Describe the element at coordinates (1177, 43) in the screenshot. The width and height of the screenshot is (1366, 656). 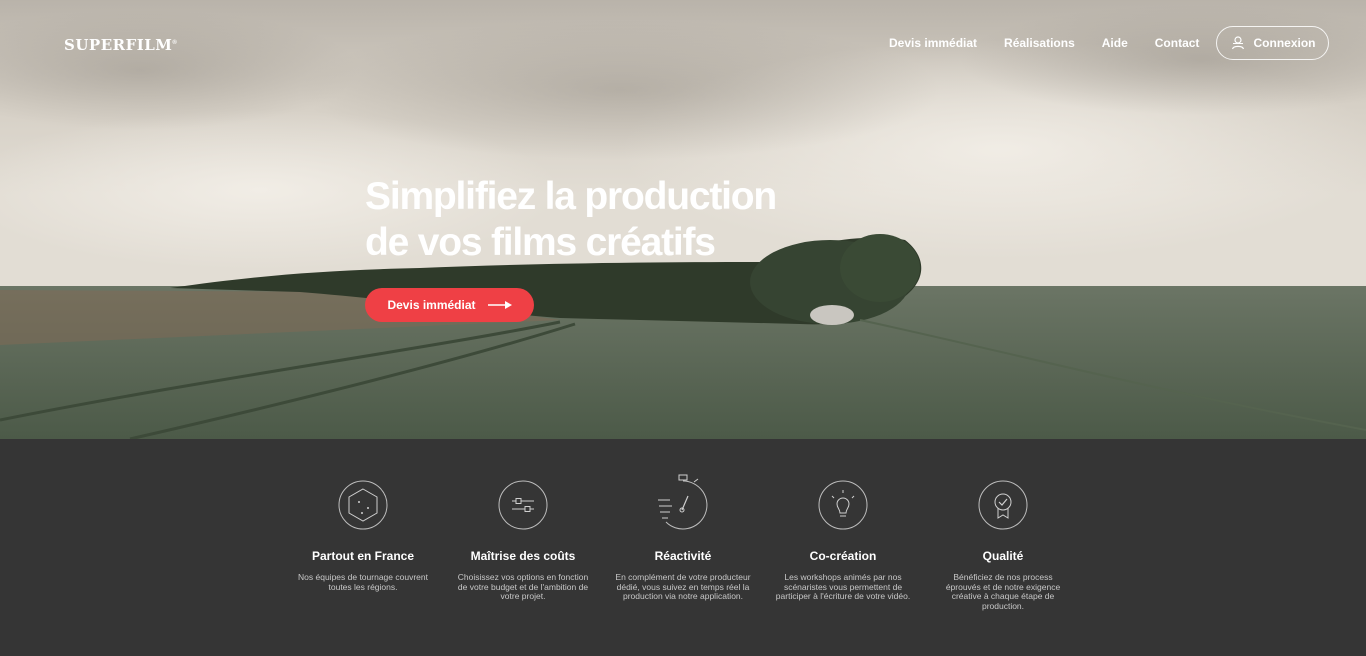
I see `nav-link-contact: Contact` at that location.